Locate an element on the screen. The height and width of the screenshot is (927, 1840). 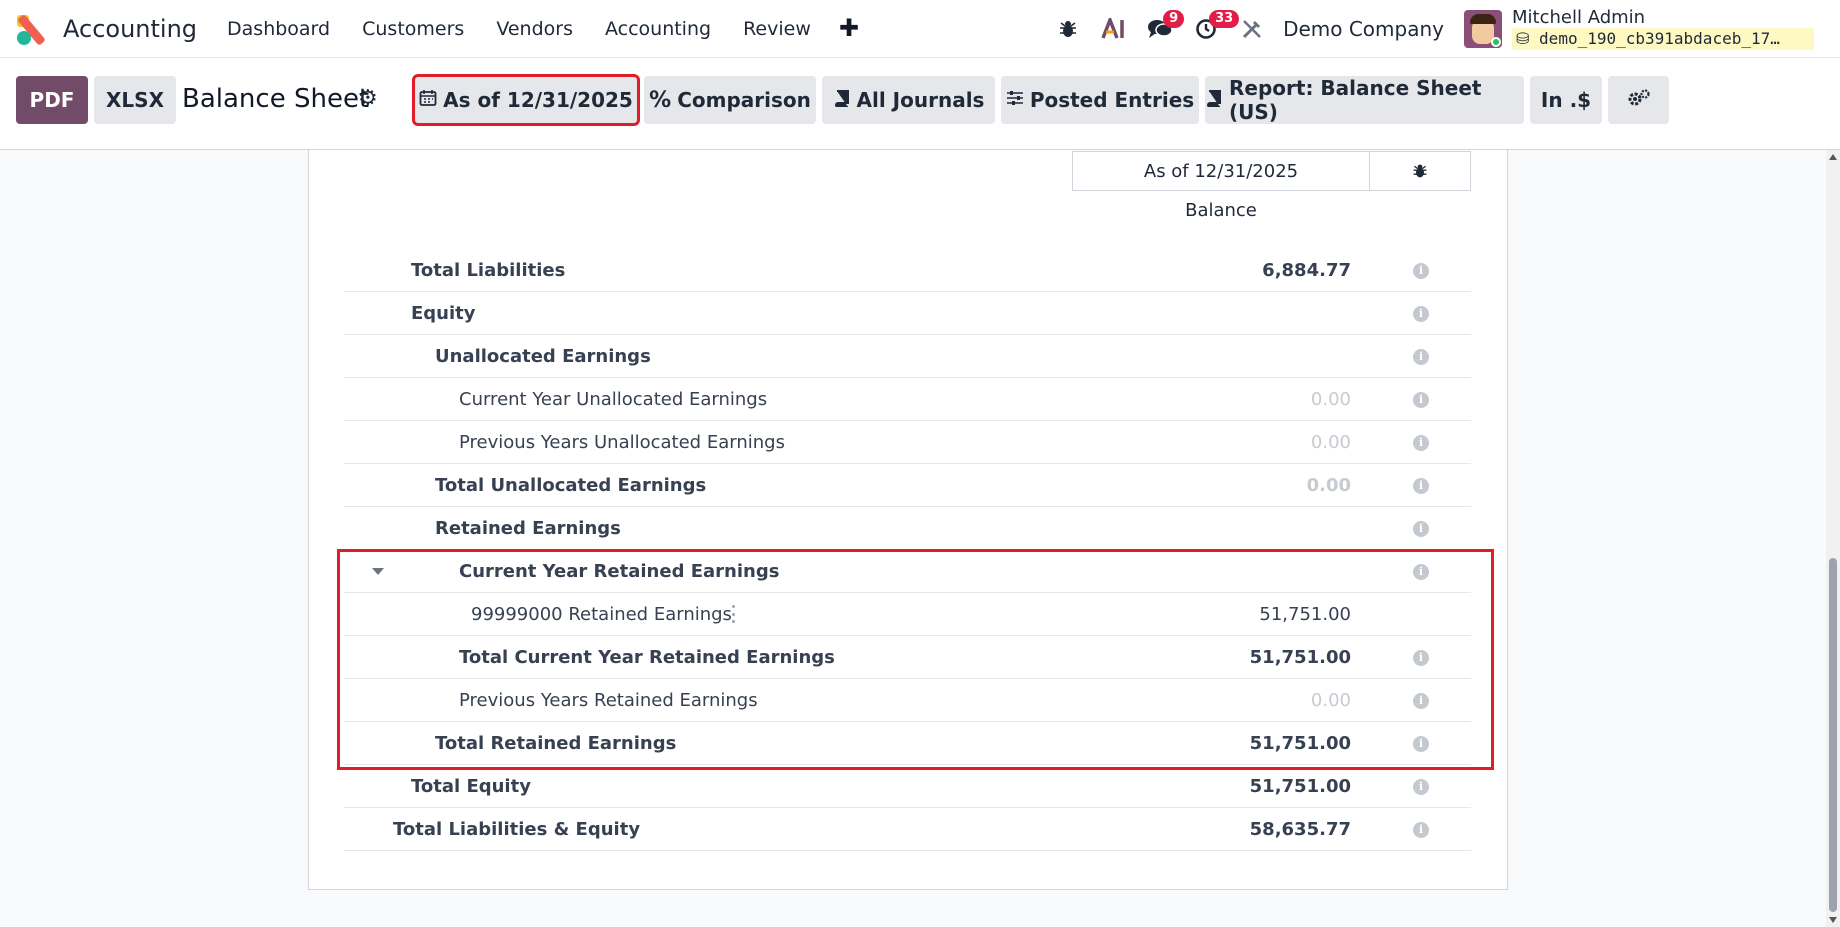
currency-button: In .$ is located at coordinates (1566, 100).